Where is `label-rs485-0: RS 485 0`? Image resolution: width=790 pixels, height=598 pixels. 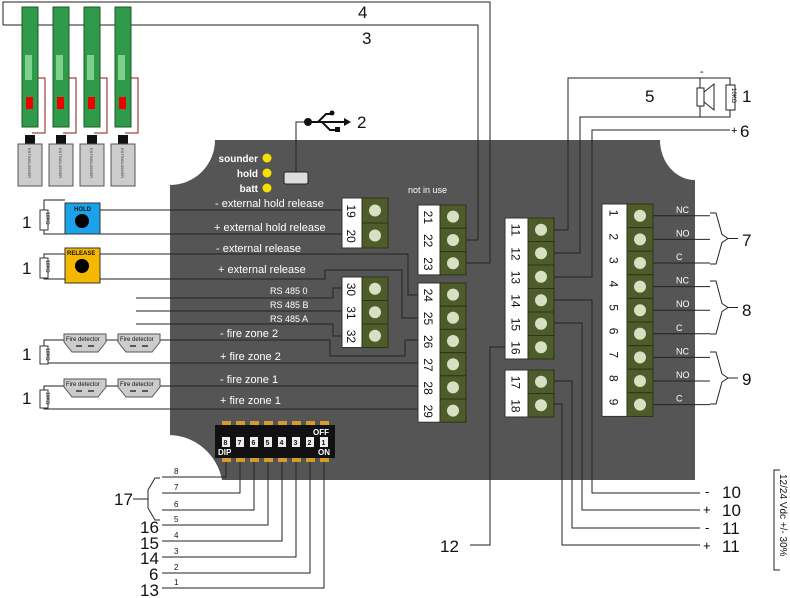
label-rs485-0: RS 485 0 is located at coordinates (289, 291).